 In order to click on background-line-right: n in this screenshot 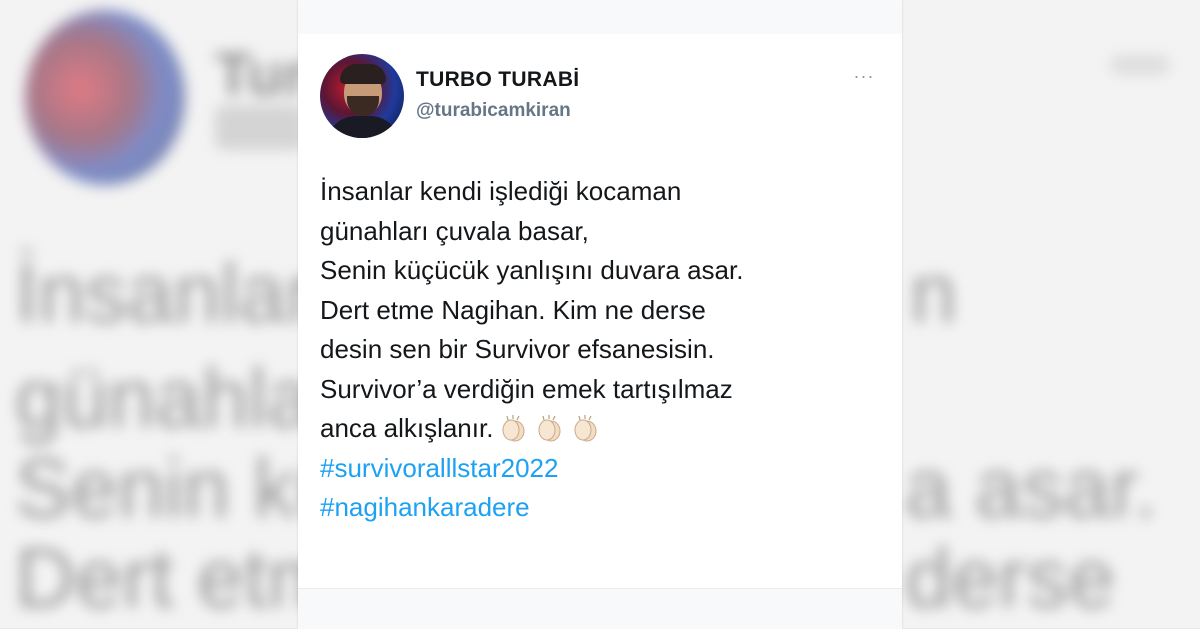, I will do `click(933, 293)`.